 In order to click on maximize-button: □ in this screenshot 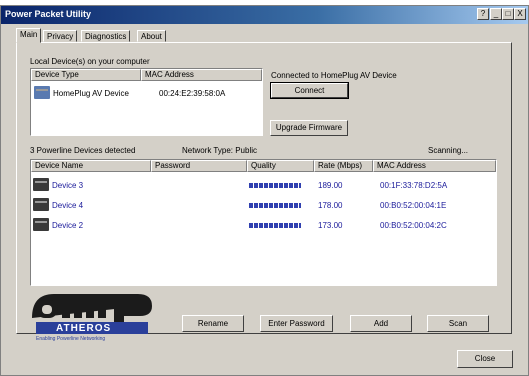, I will do `click(508, 14)`.